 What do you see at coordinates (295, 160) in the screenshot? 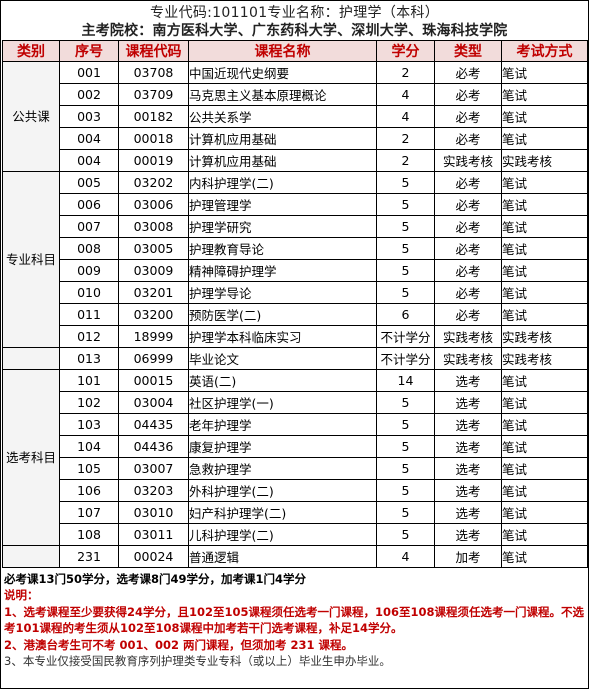
I see `table-row: 004 00019 计算机应用基础 2 实践考核 实践考核` at bounding box center [295, 160].